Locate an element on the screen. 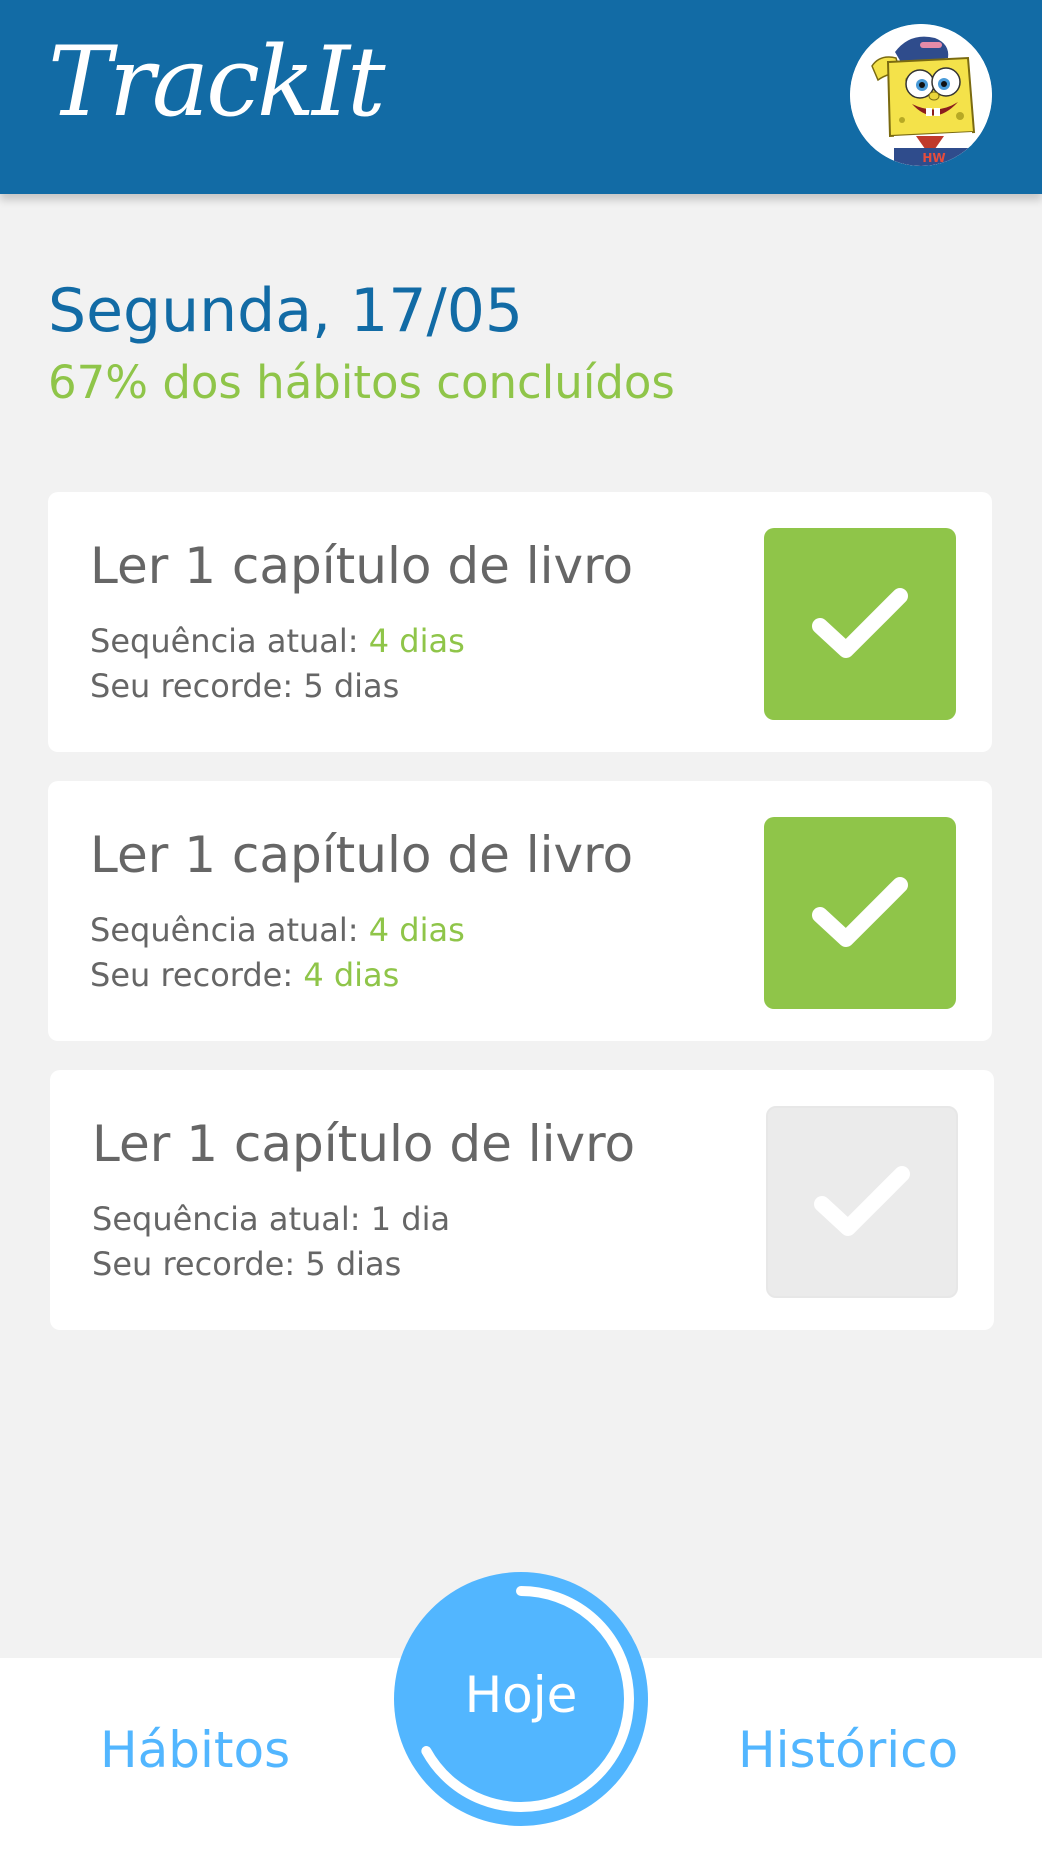  current-streak-value: 1 dia is located at coordinates (410, 1219).